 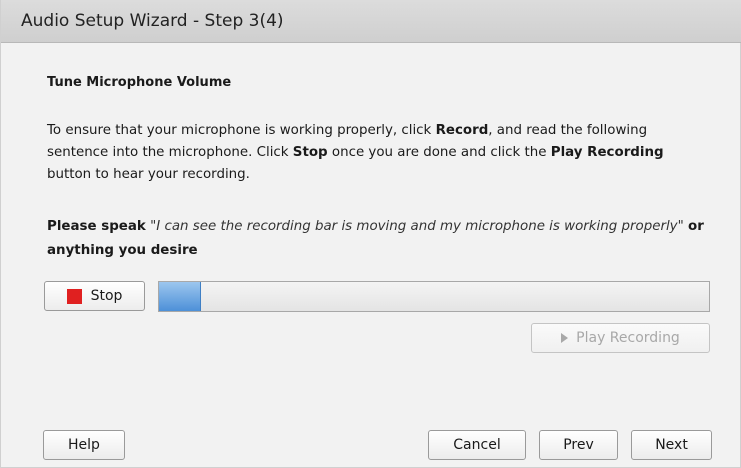 What do you see at coordinates (74, 296) in the screenshot?
I see `stop-square-icon` at bounding box center [74, 296].